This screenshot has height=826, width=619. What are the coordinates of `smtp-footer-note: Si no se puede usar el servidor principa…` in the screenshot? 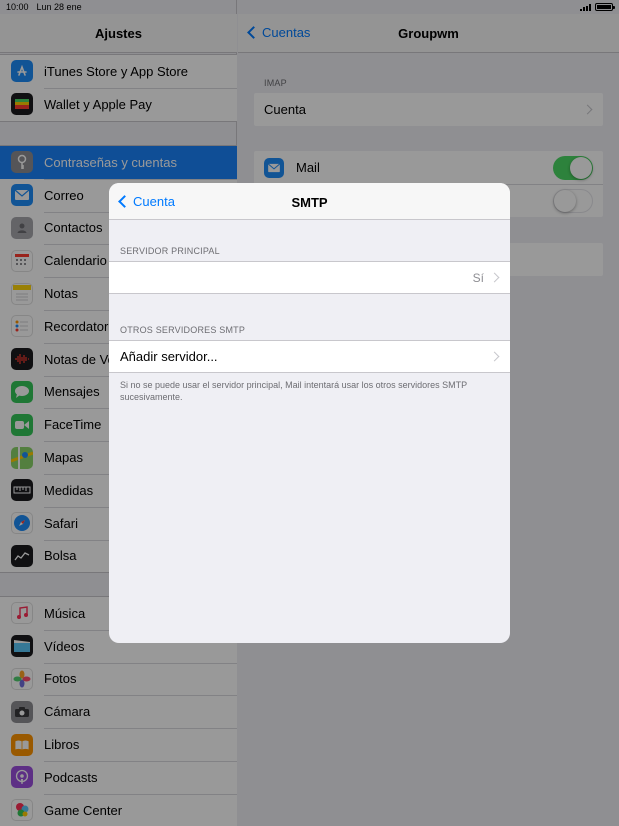 It's located at (293, 391).